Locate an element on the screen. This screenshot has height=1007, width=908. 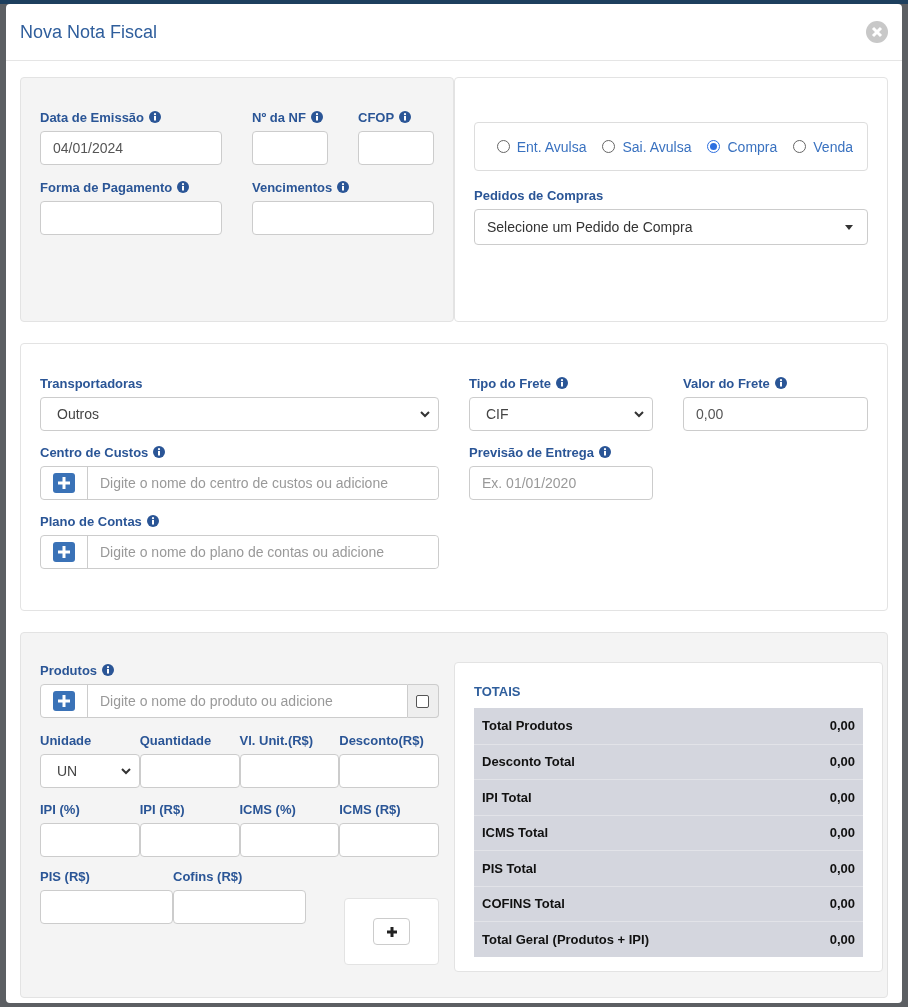
field-label: Quantidade is located at coordinates (176, 740).